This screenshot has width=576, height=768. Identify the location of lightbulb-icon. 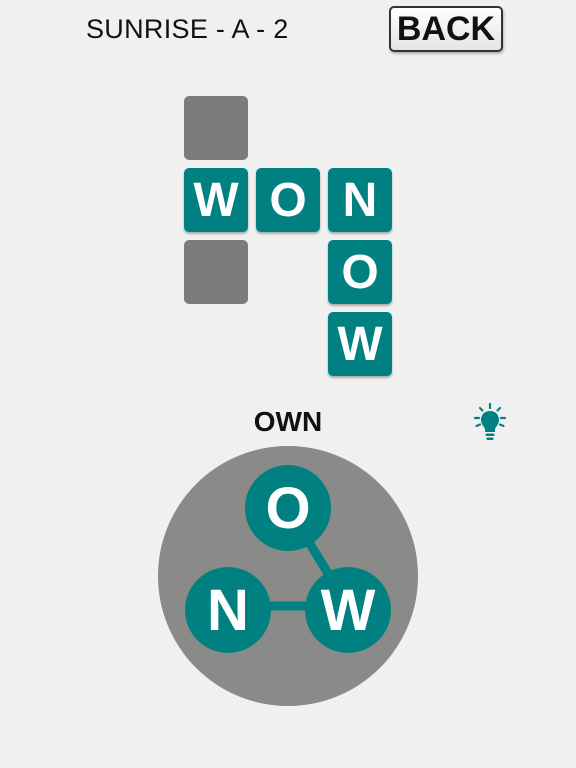
(490, 423).